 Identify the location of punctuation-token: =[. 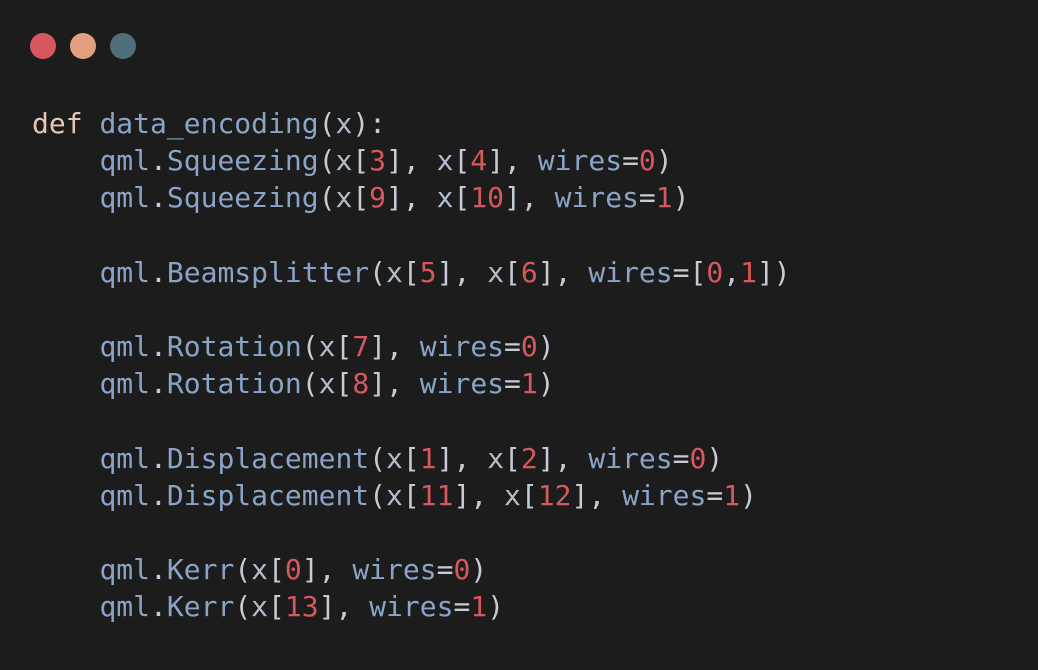
(689, 272).